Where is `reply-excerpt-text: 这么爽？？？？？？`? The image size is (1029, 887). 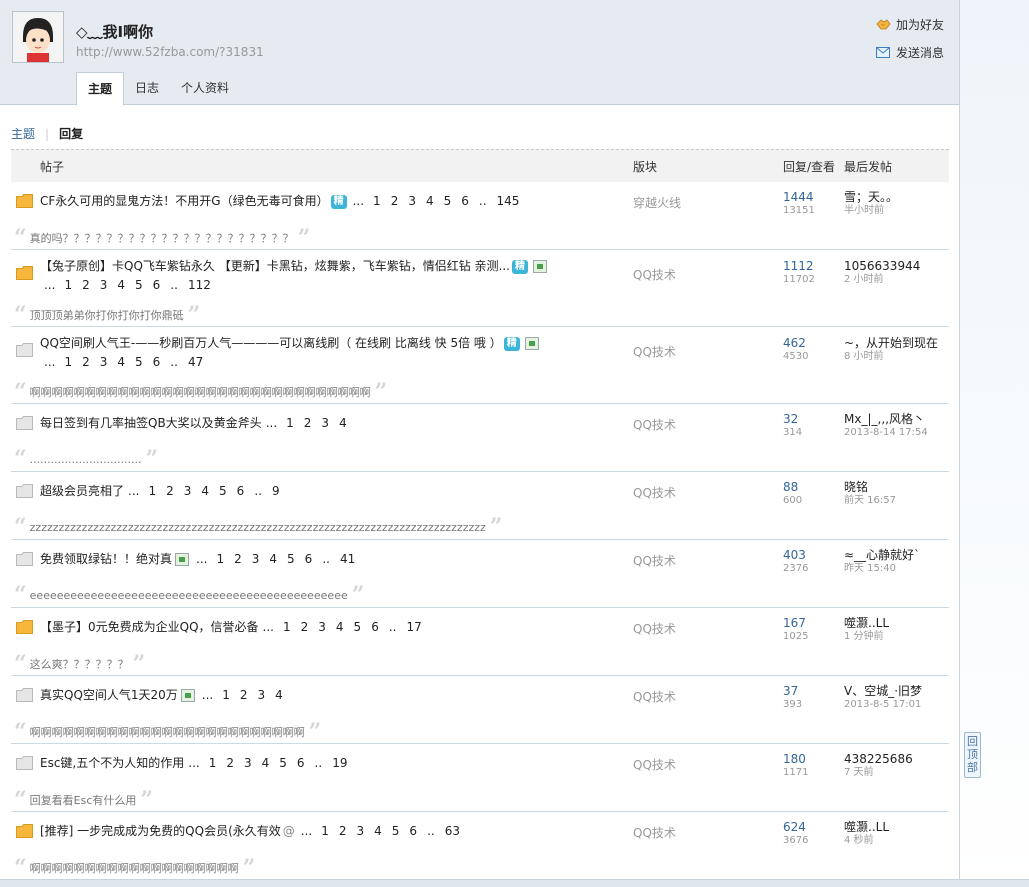
reply-excerpt-text: 这么爽？？？？？？ is located at coordinates (79, 664).